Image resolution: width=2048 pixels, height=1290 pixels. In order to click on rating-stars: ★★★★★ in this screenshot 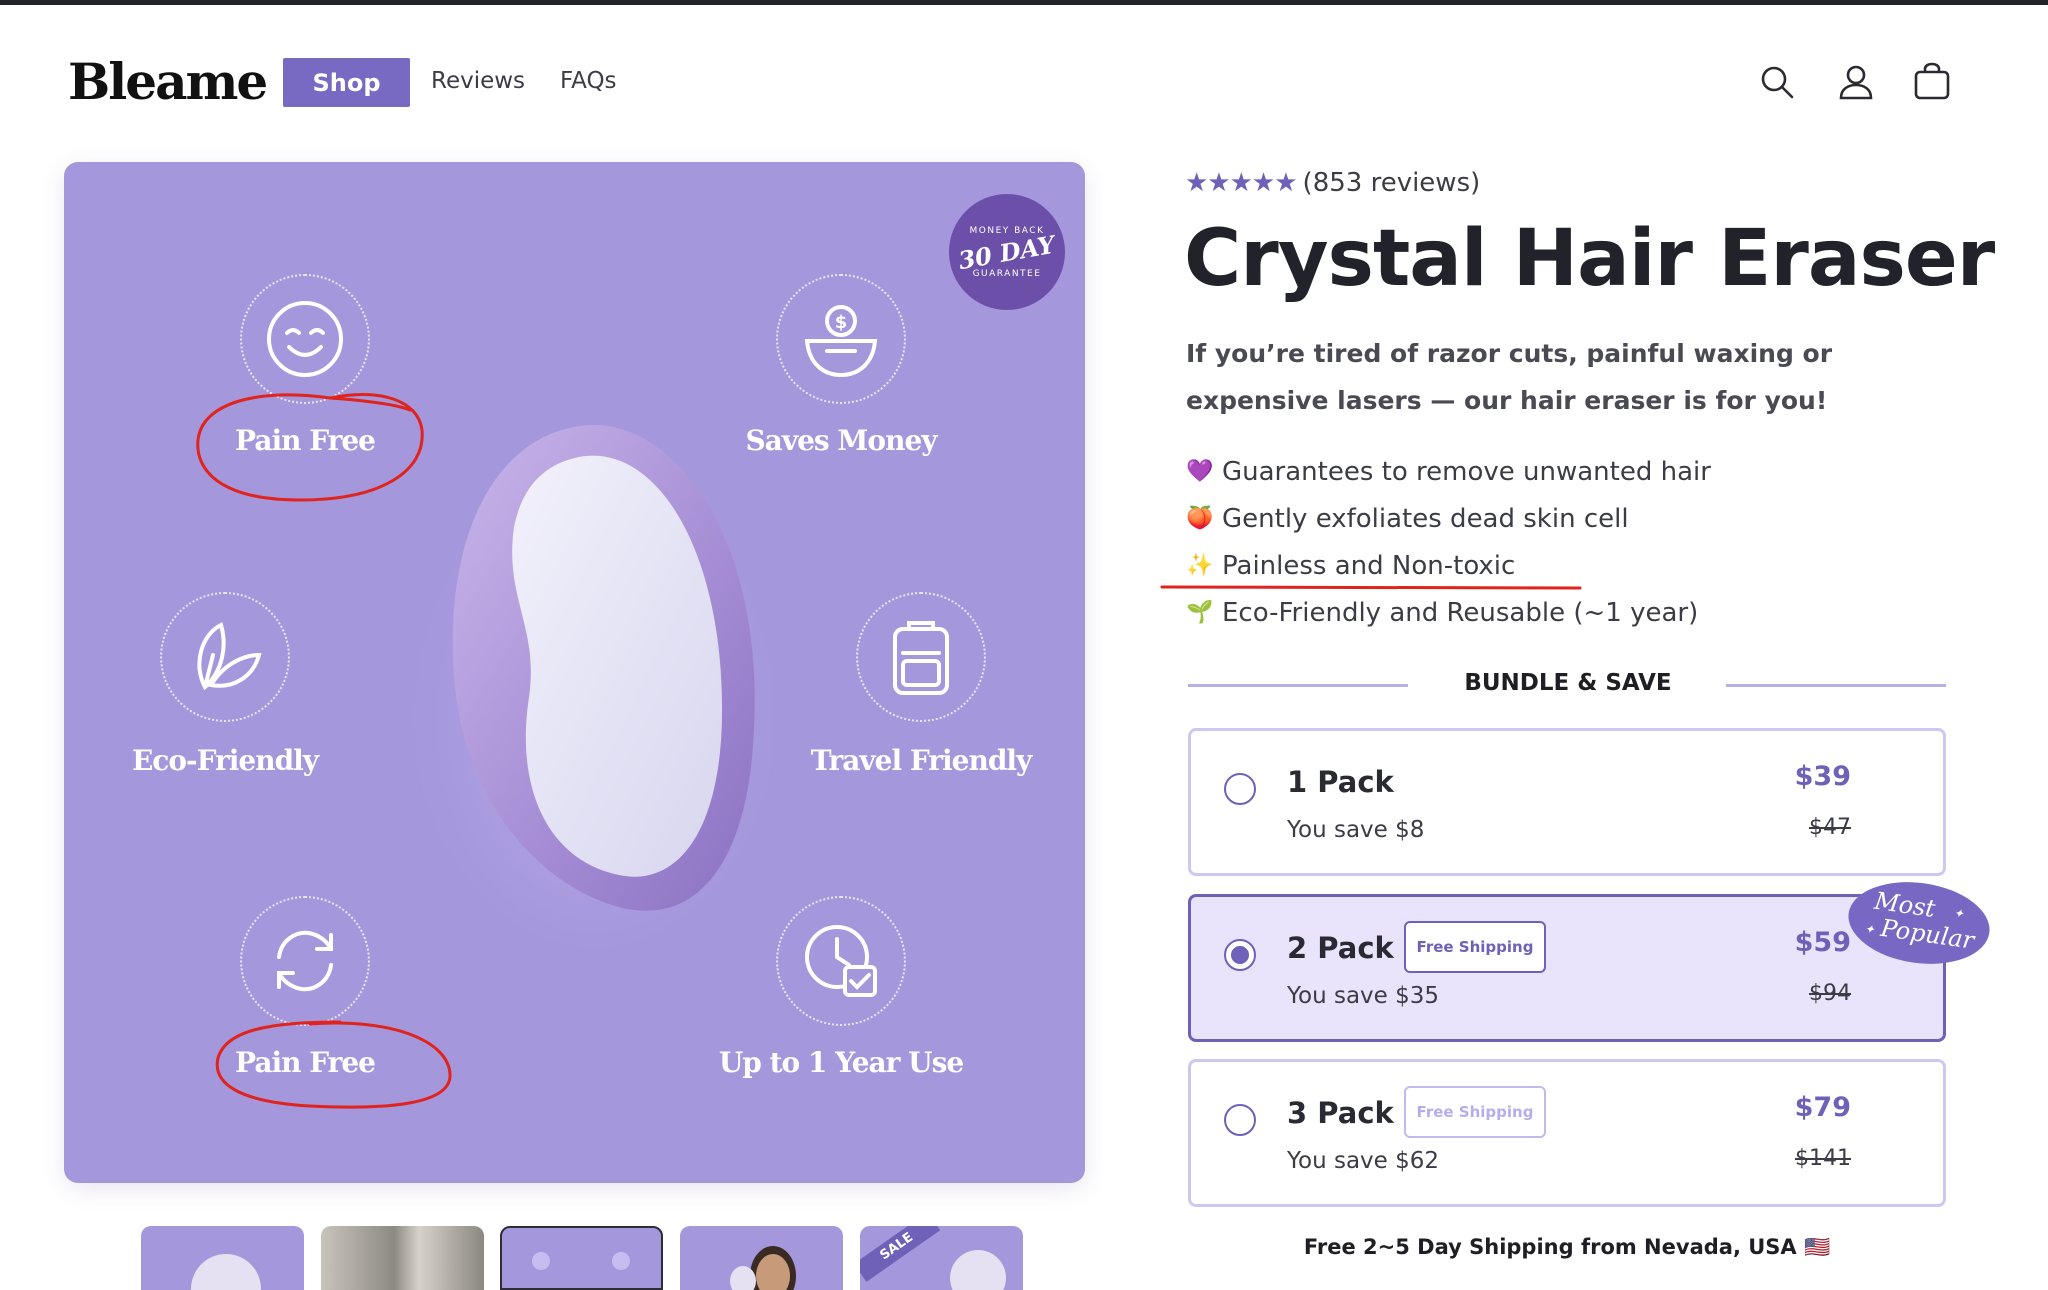, I will do `click(1241, 183)`.